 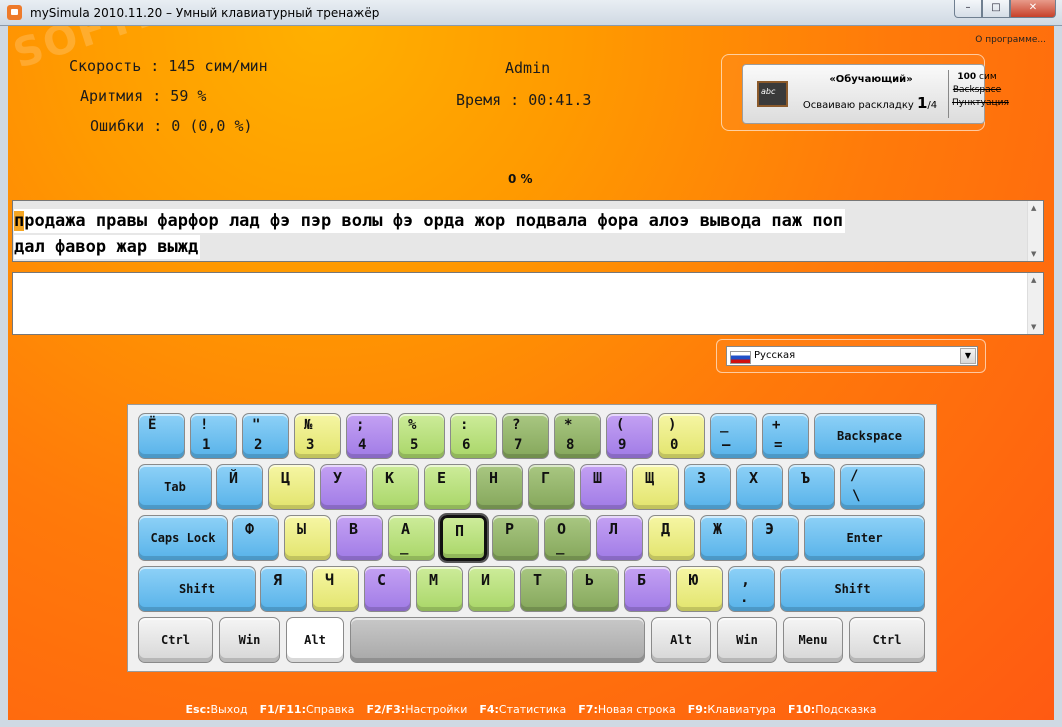 What do you see at coordinates (463, 538) in the screenshot?
I see `key-П: П` at bounding box center [463, 538].